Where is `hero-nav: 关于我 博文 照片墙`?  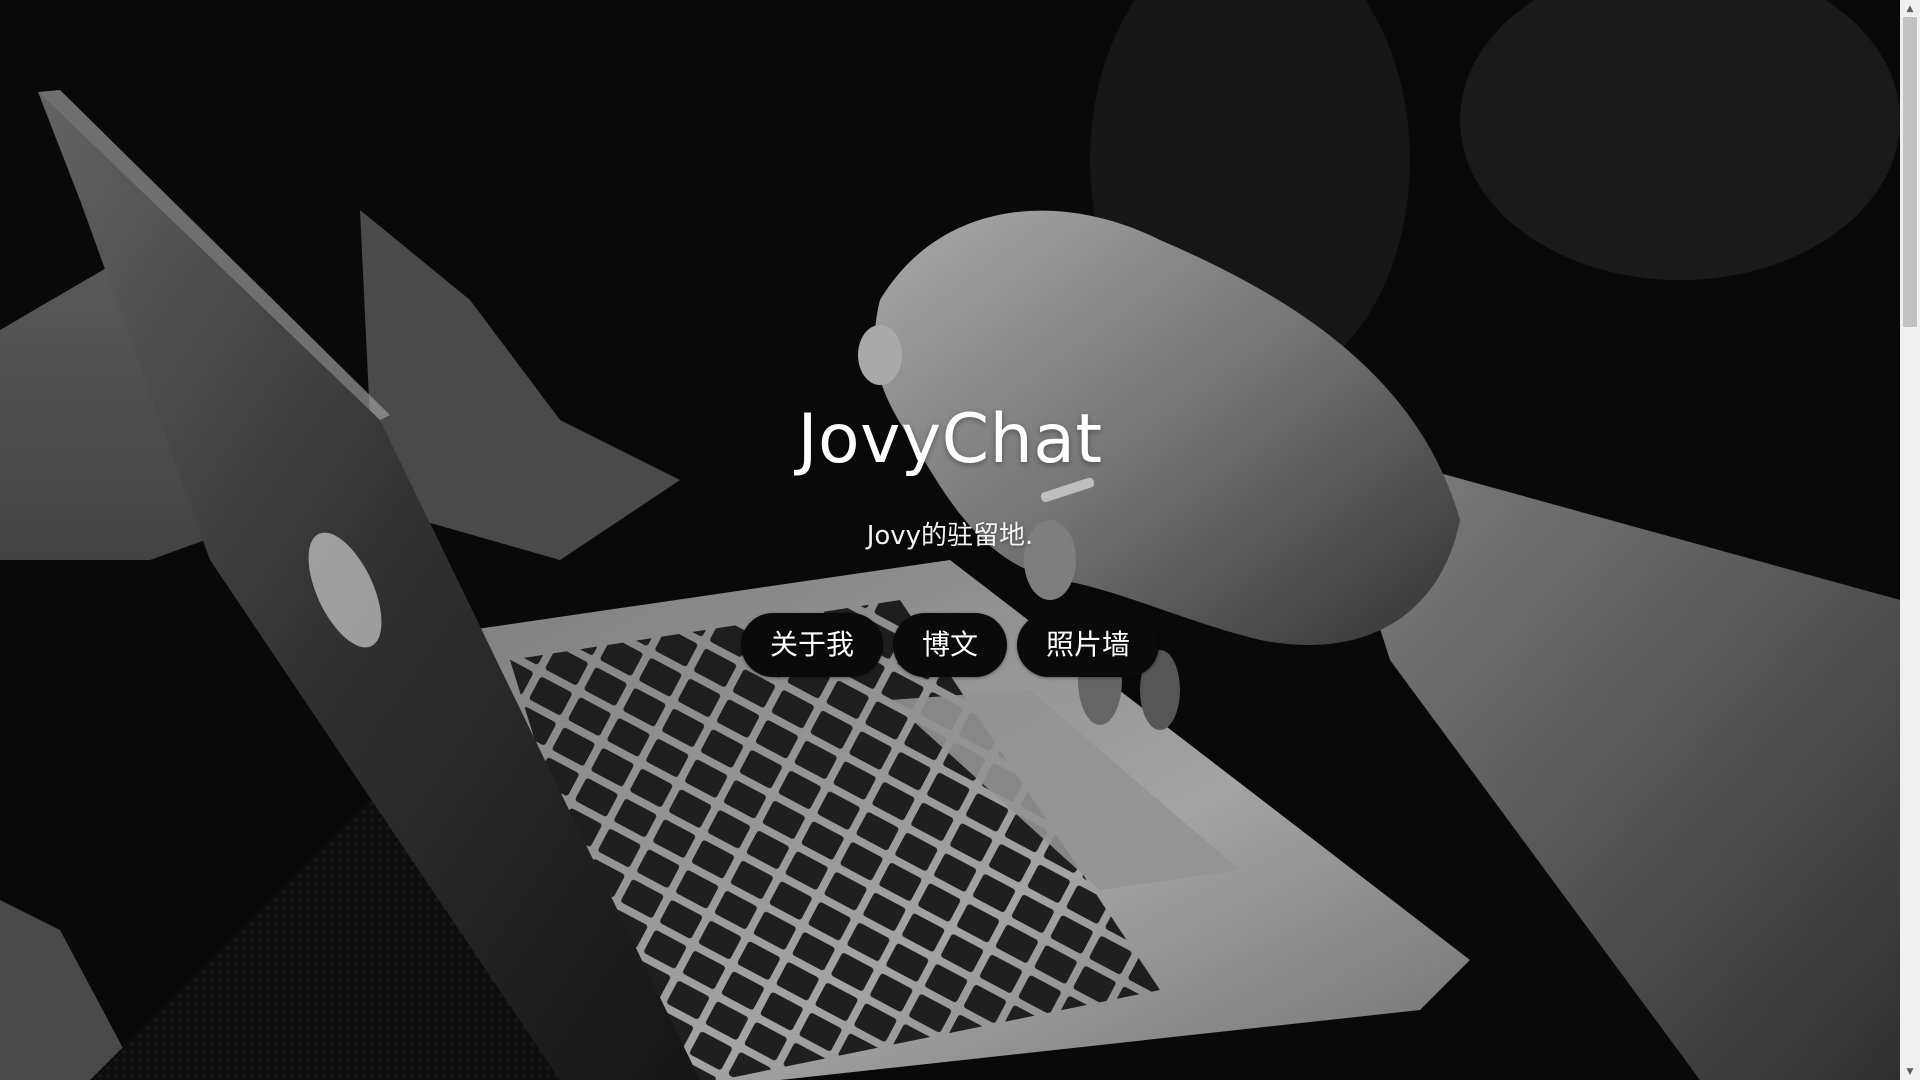 hero-nav: 关于我 博文 照片墙 is located at coordinates (950, 645).